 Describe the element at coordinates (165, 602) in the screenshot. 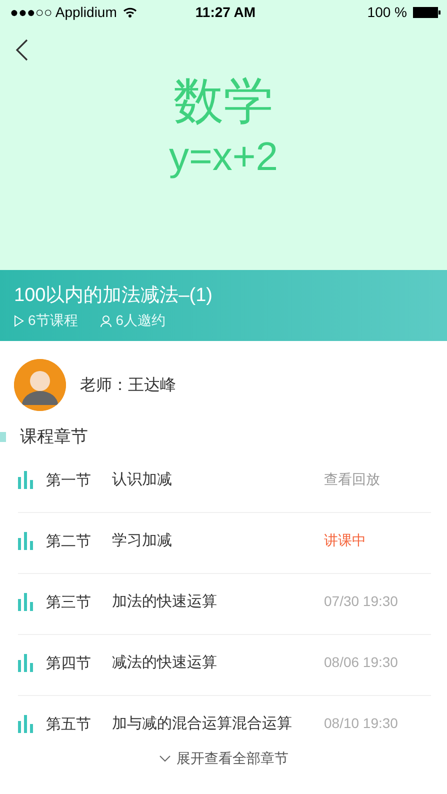

I see `chapter-name: 加法的快速运算` at that location.